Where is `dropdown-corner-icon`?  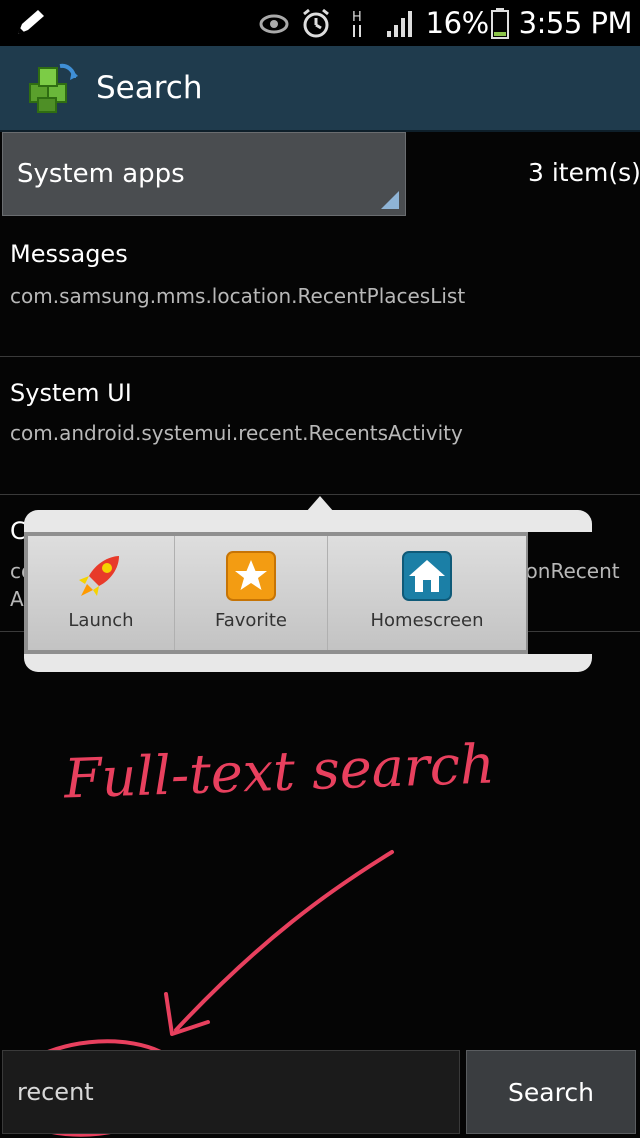 dropdown-corner-icon is located at coordinates (390, 200).